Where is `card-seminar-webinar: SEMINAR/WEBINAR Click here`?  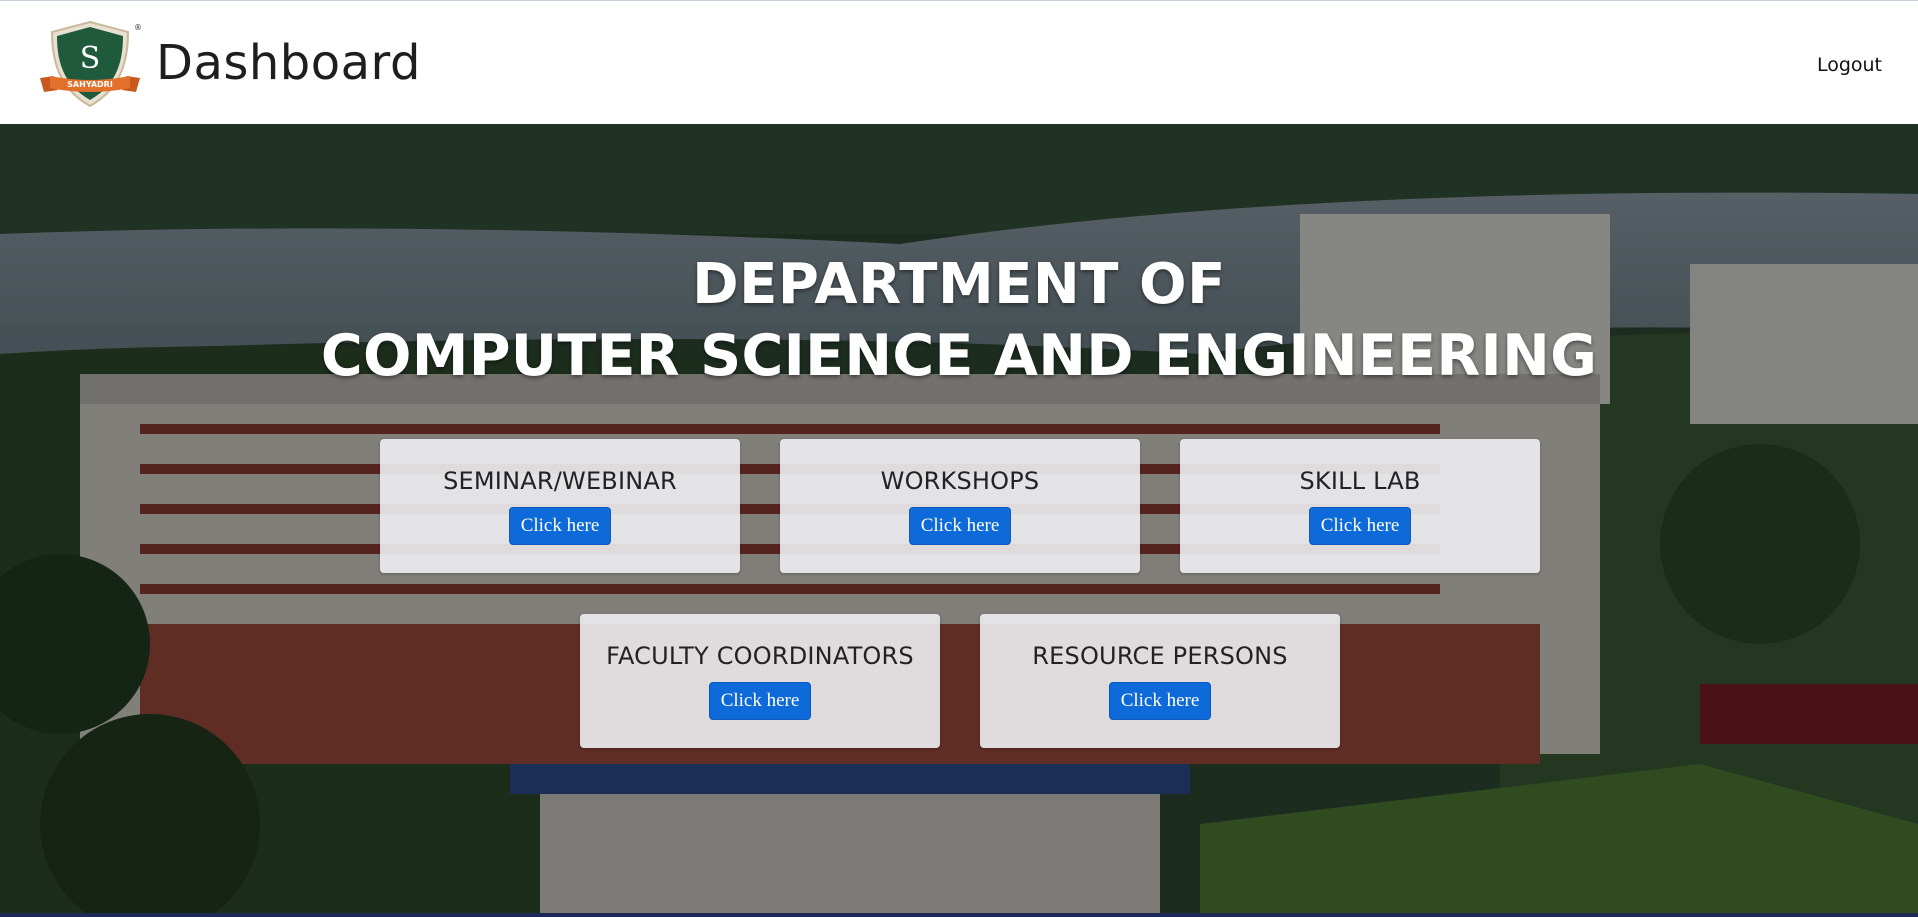 card-seminar-webinar: SEMINAR/WEBINAR Click here is located at coordinates (560, 506).